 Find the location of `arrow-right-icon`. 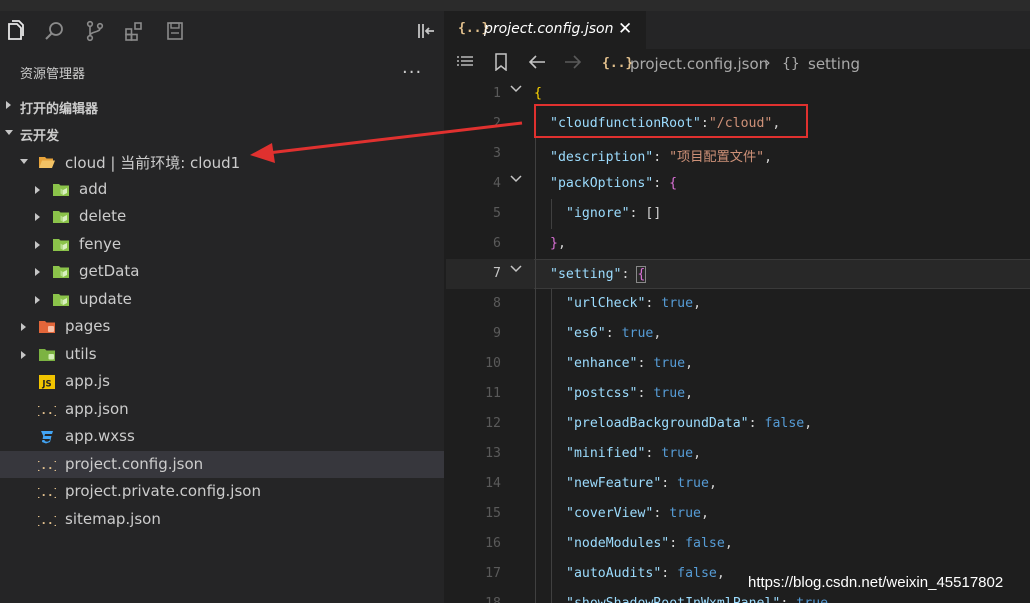

arrow-right-icon is located at coordinates (573, 64).